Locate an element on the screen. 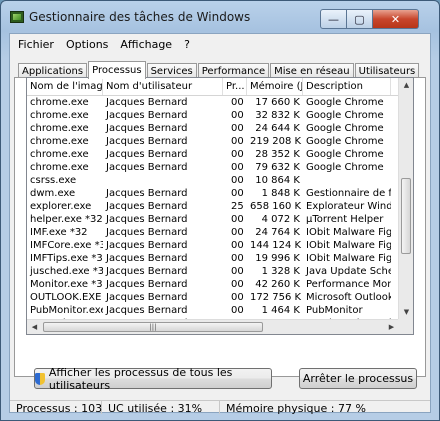 This screenshot has width=440, height=421. minimize-button: — is located at coordinates (333, 19).